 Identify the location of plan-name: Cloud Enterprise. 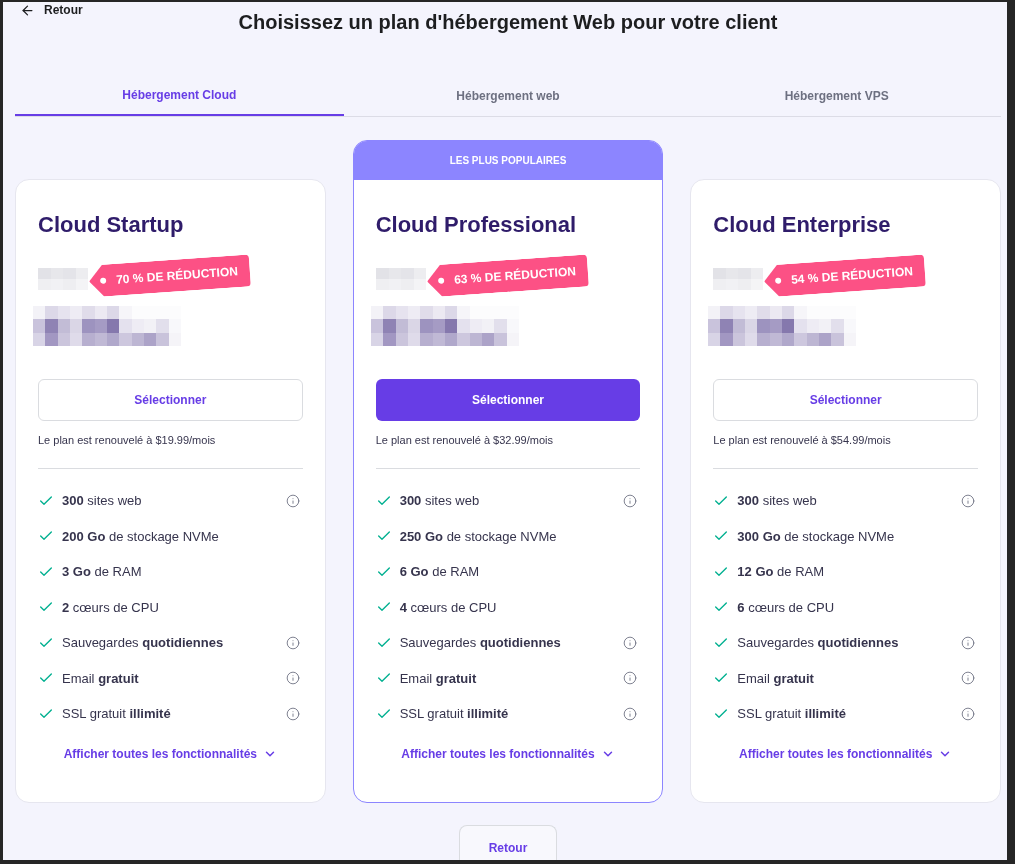
(802, 225).